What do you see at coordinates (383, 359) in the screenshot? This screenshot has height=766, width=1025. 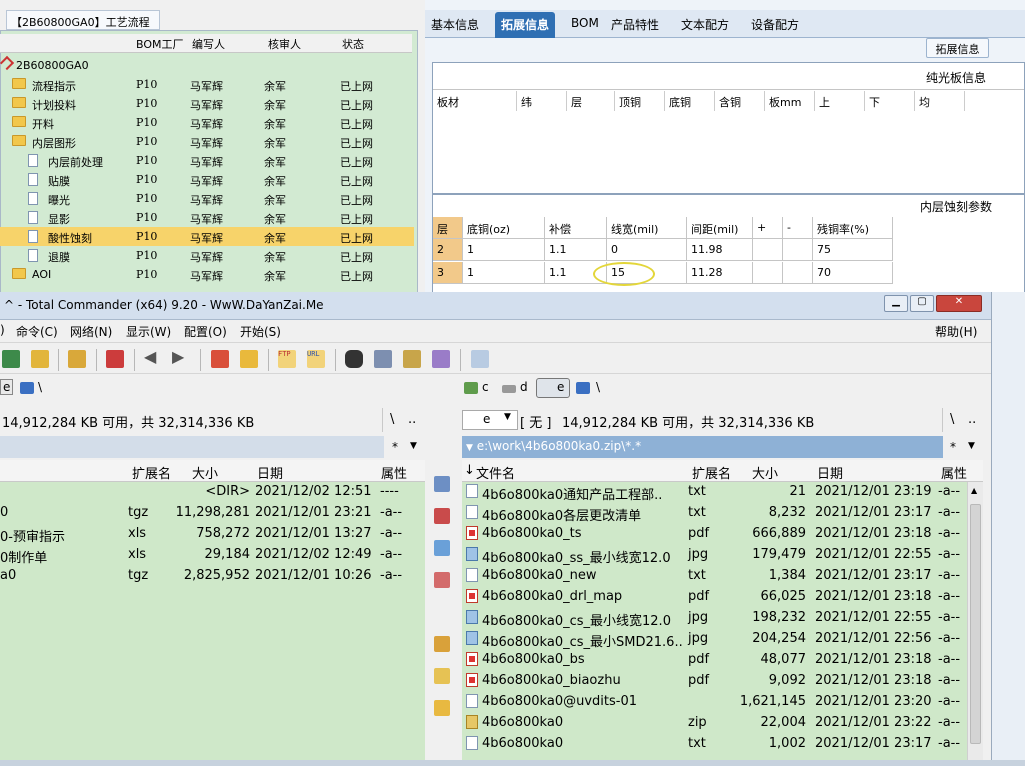 I see `rename-icon` at bounding box center [383, 359].